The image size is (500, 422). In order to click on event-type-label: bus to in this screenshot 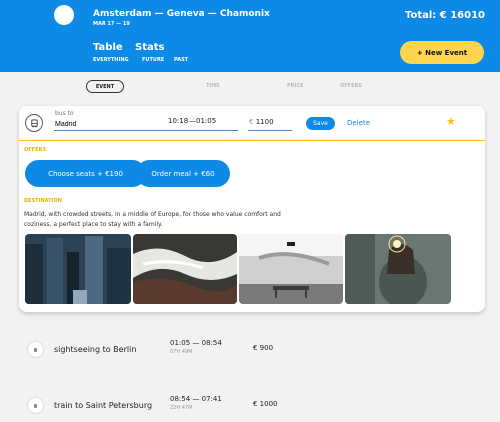, I will do `click(64, 113)`.